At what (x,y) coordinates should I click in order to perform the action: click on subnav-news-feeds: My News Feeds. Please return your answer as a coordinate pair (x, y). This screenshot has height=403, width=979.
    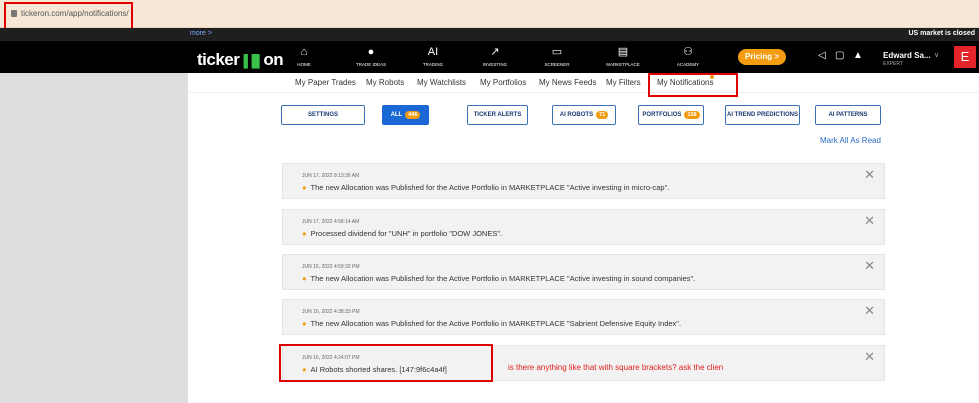
    Looking at the image, I should click on (567, 82).